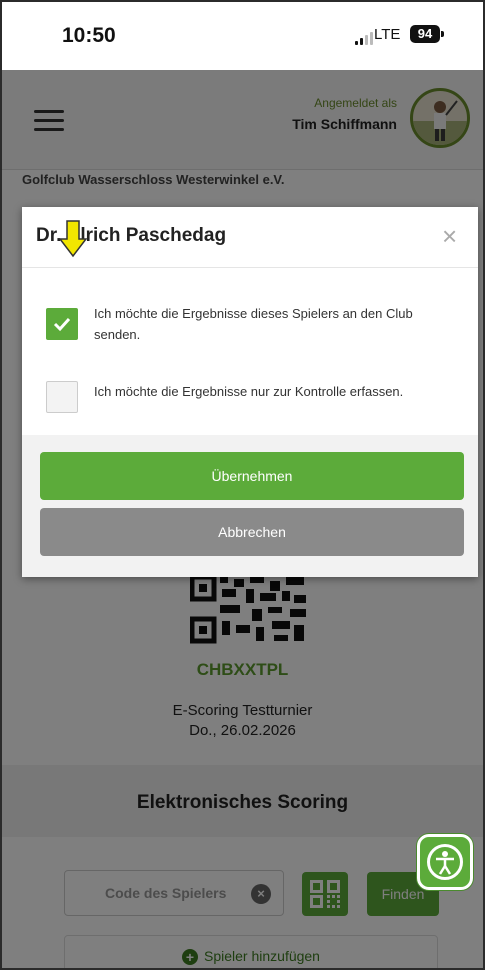  I want to click on battery-icon: 94, so click(427, 34).